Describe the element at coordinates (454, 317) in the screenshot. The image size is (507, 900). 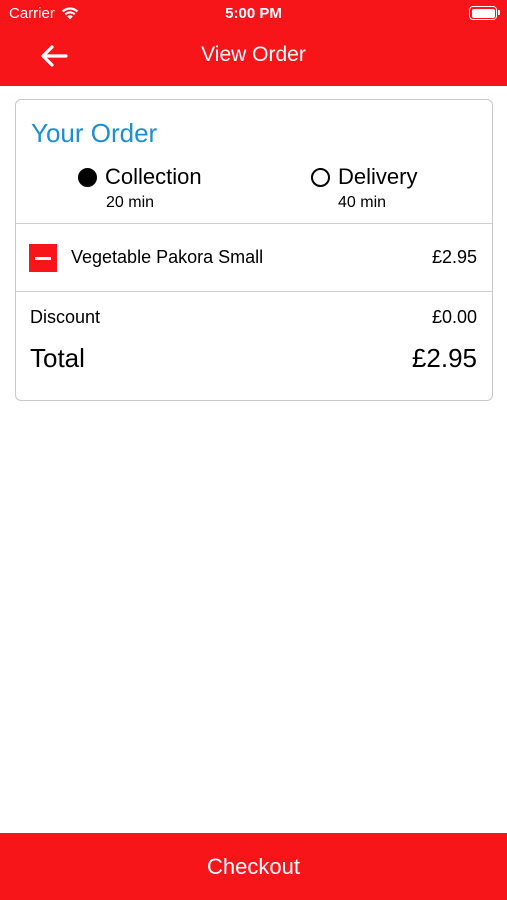
I see `discount-value: £0.00` at that location.